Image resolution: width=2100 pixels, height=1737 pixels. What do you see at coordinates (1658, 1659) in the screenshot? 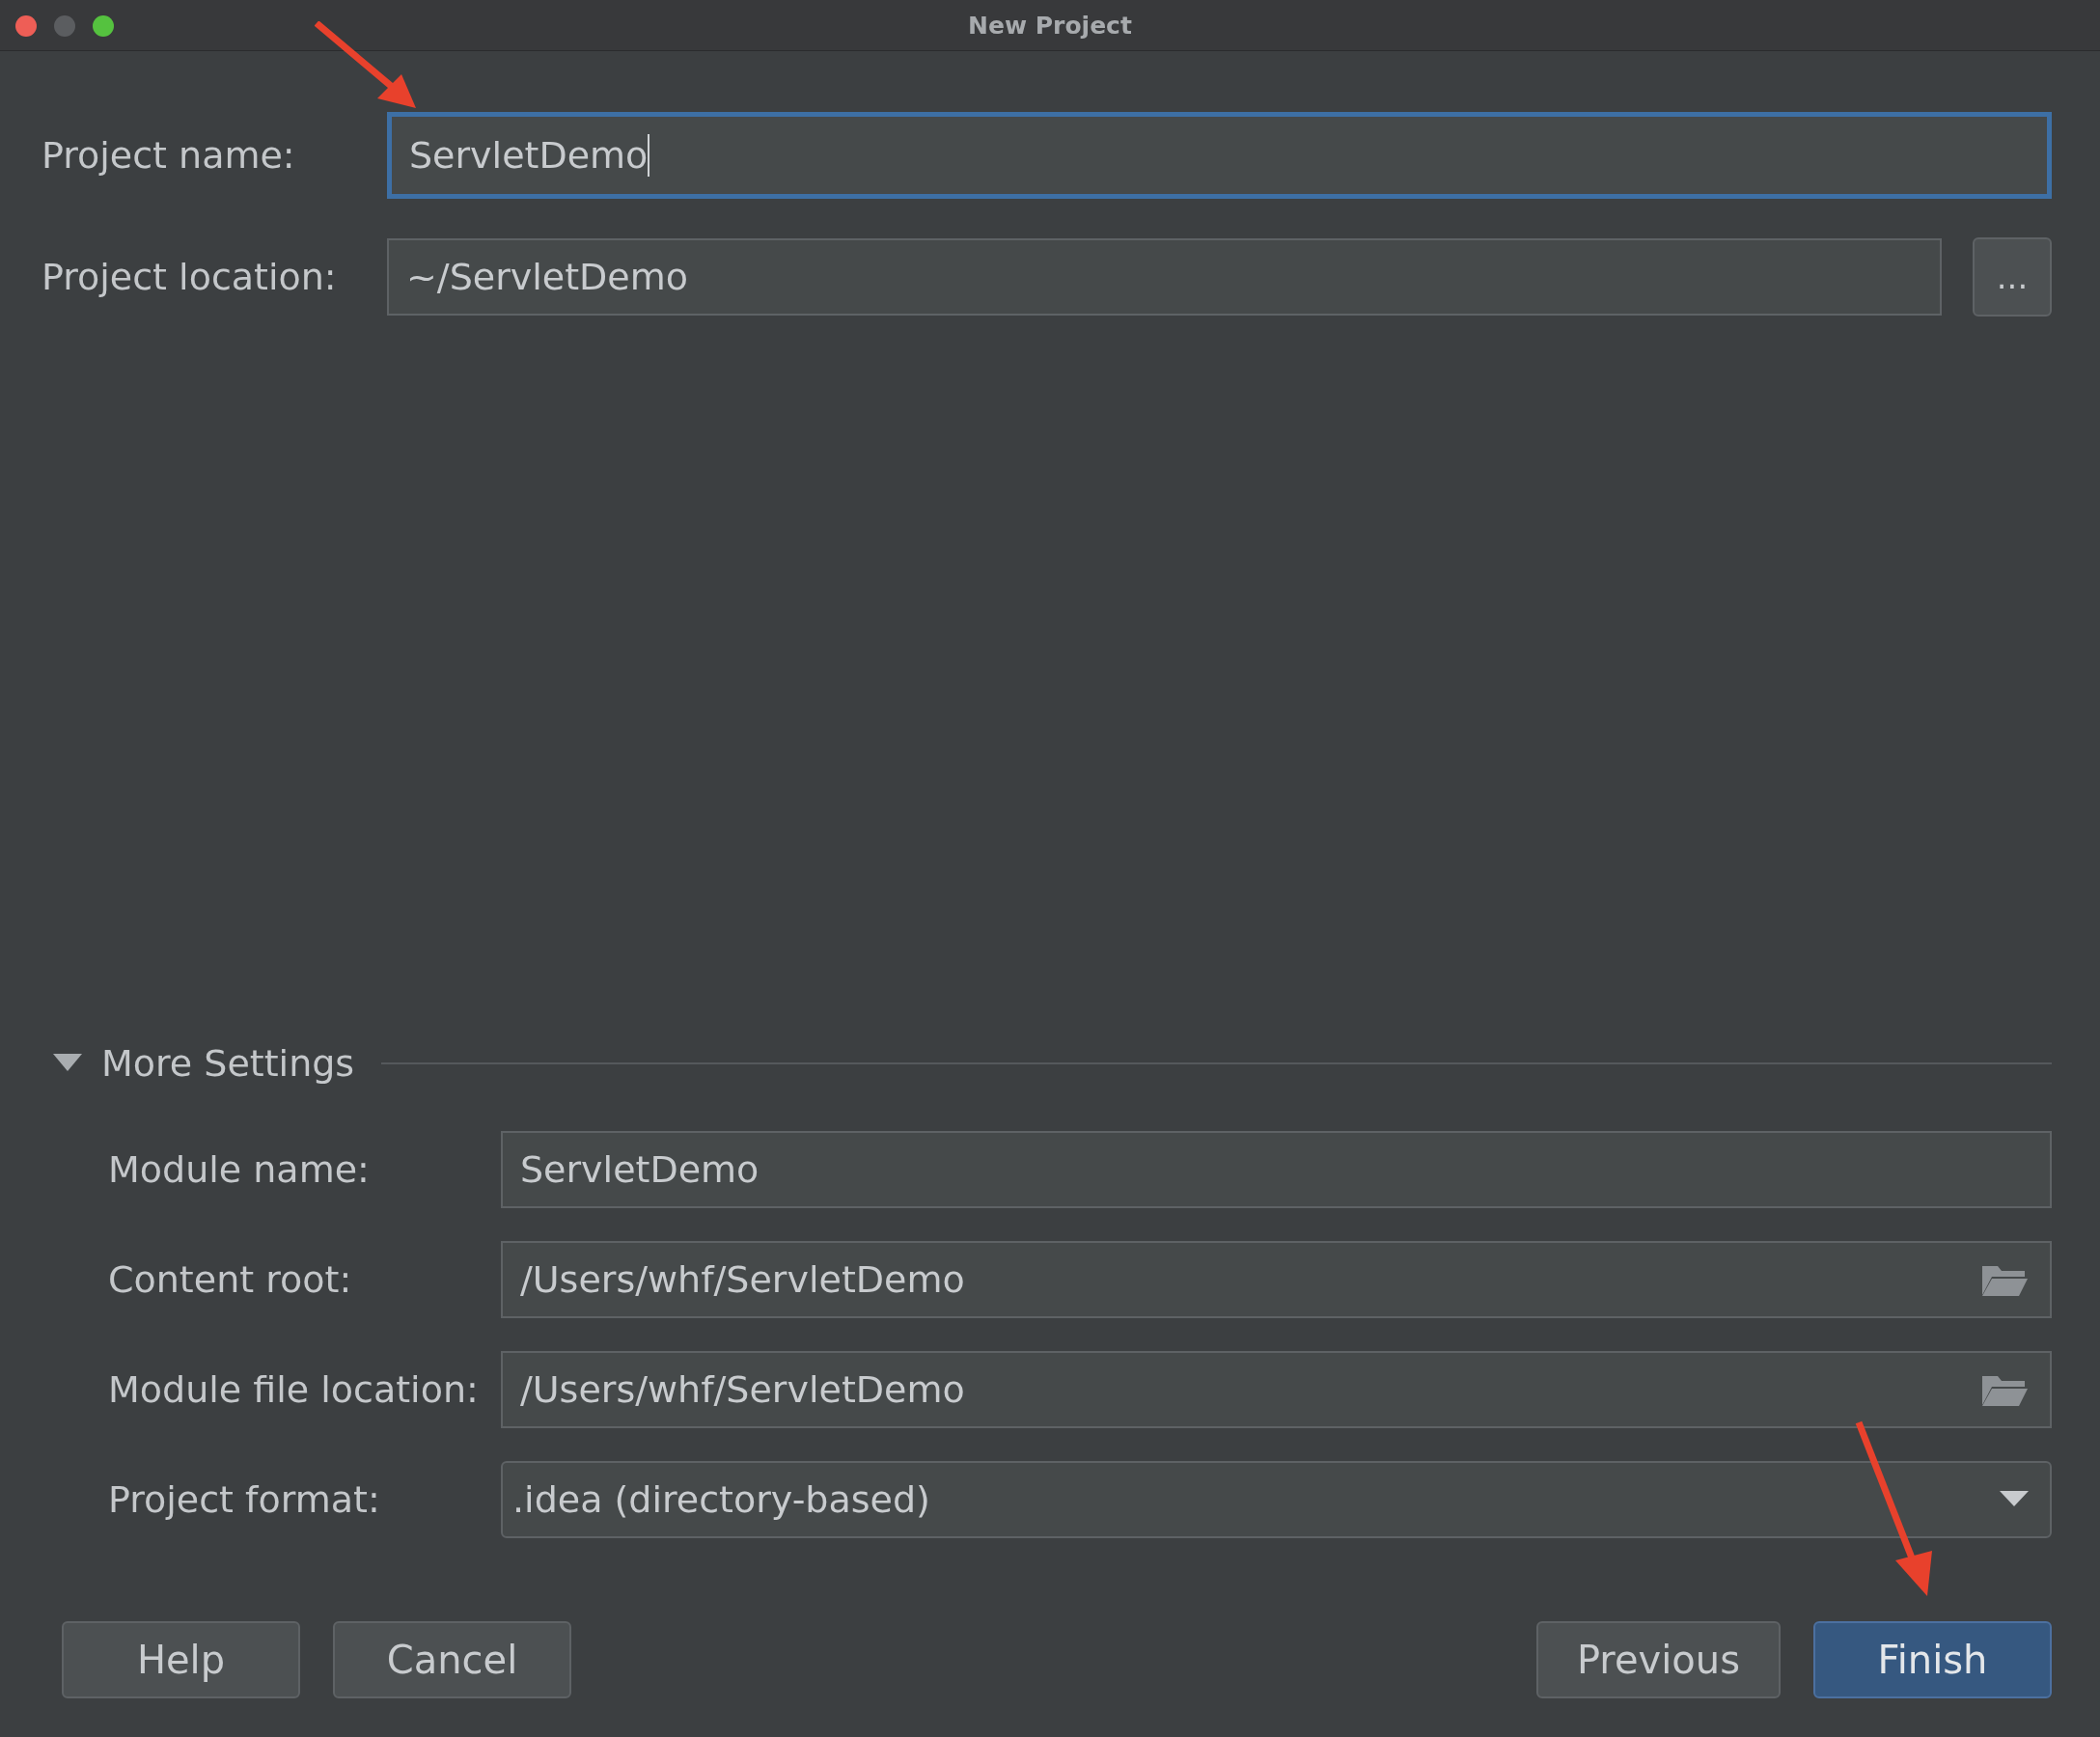
I see `dialog-button: Previous` at bounding box center [1658, 1659].